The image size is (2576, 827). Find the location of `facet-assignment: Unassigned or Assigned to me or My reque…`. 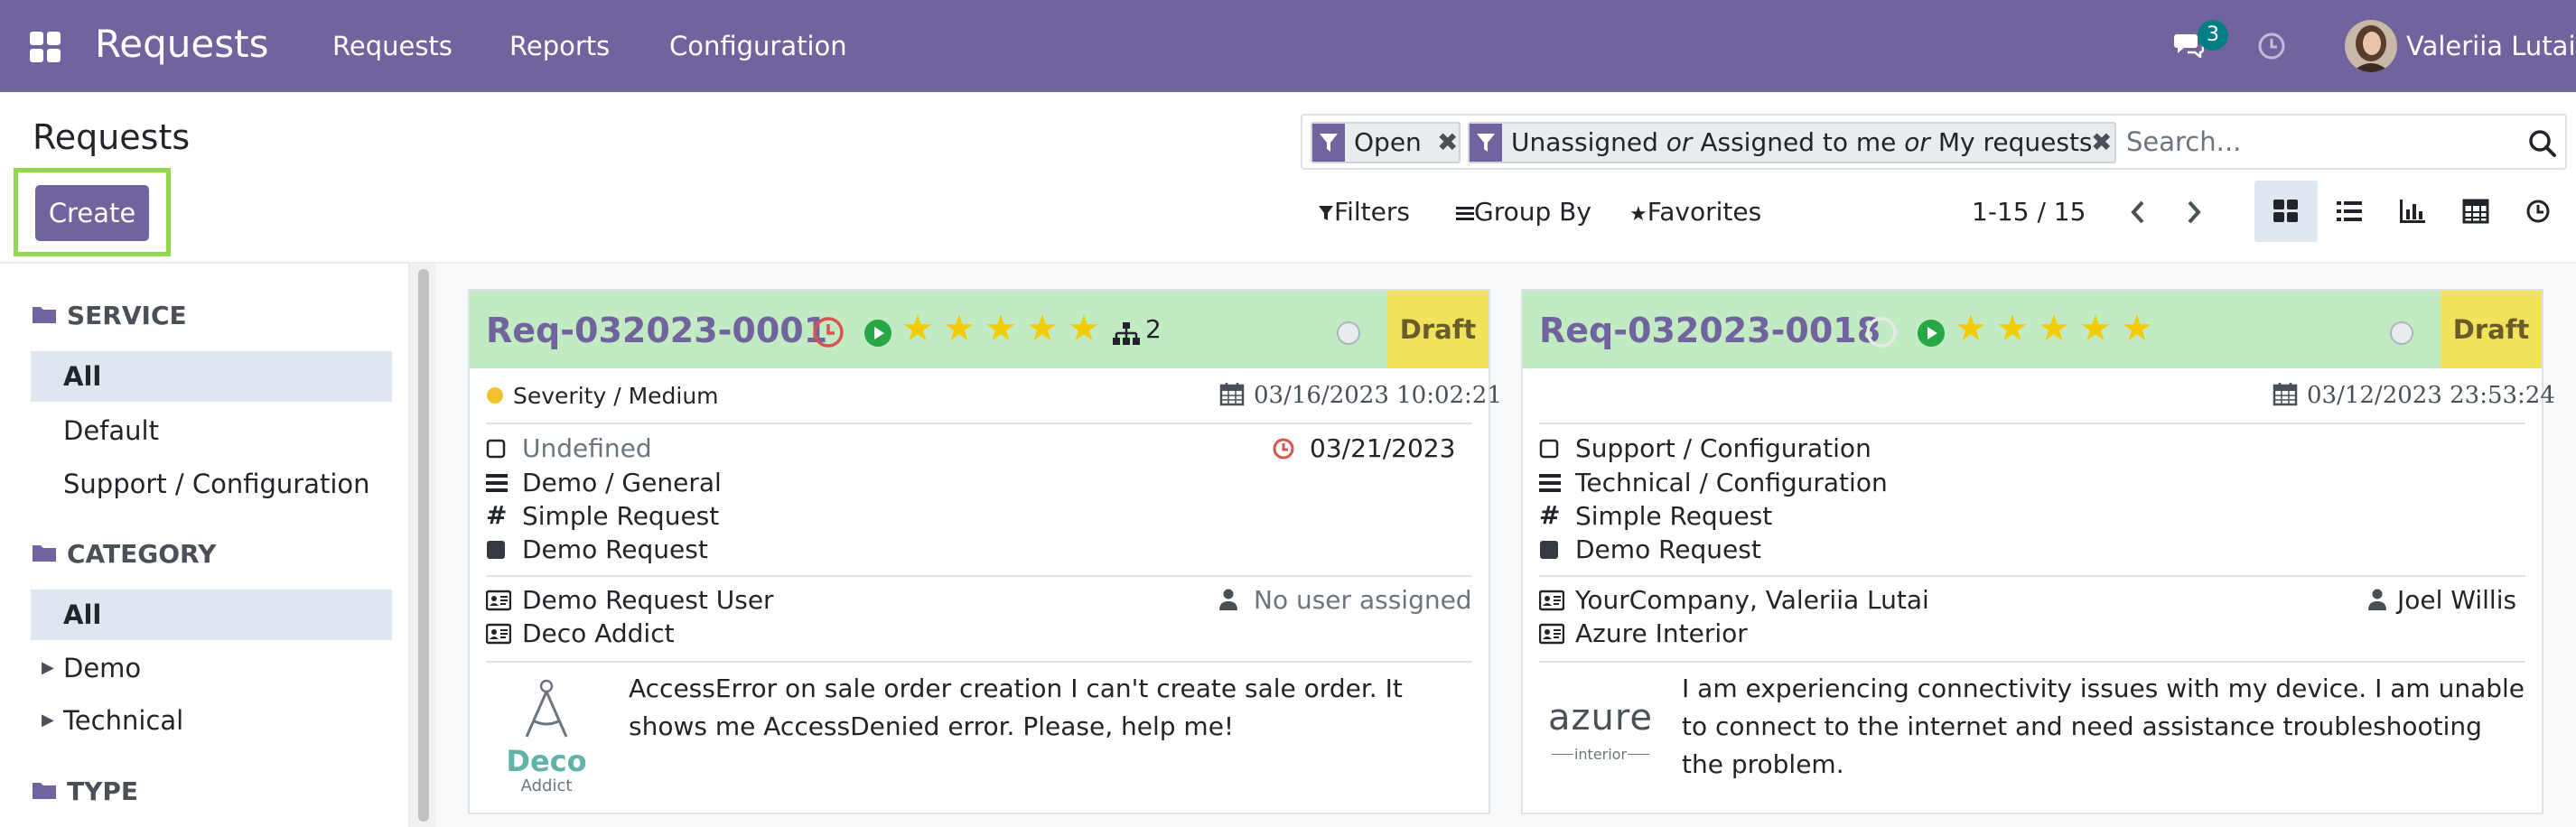

facet-assignment: Unassigned or Assigned to me or My reque… is located at coordinates (1792, 142).